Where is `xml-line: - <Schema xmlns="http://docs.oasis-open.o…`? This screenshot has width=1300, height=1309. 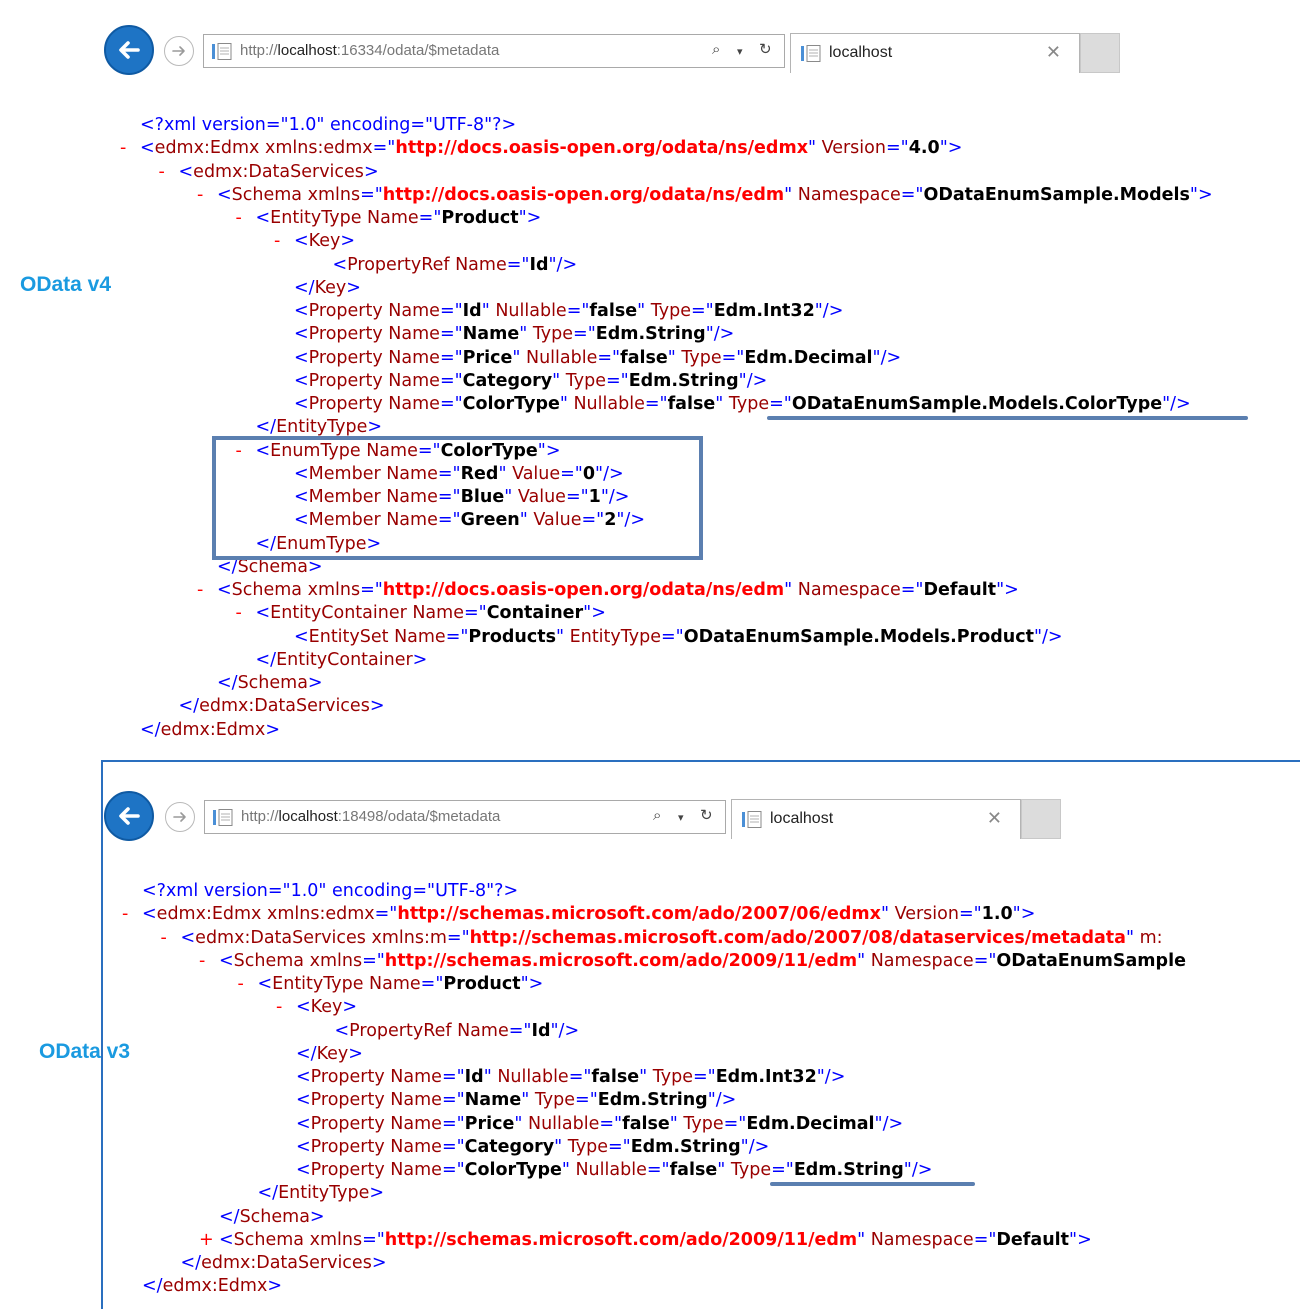
xml-line: - <Schema xmlns="http://docs.oasis-open.o… is located at coordinates (705, 195).